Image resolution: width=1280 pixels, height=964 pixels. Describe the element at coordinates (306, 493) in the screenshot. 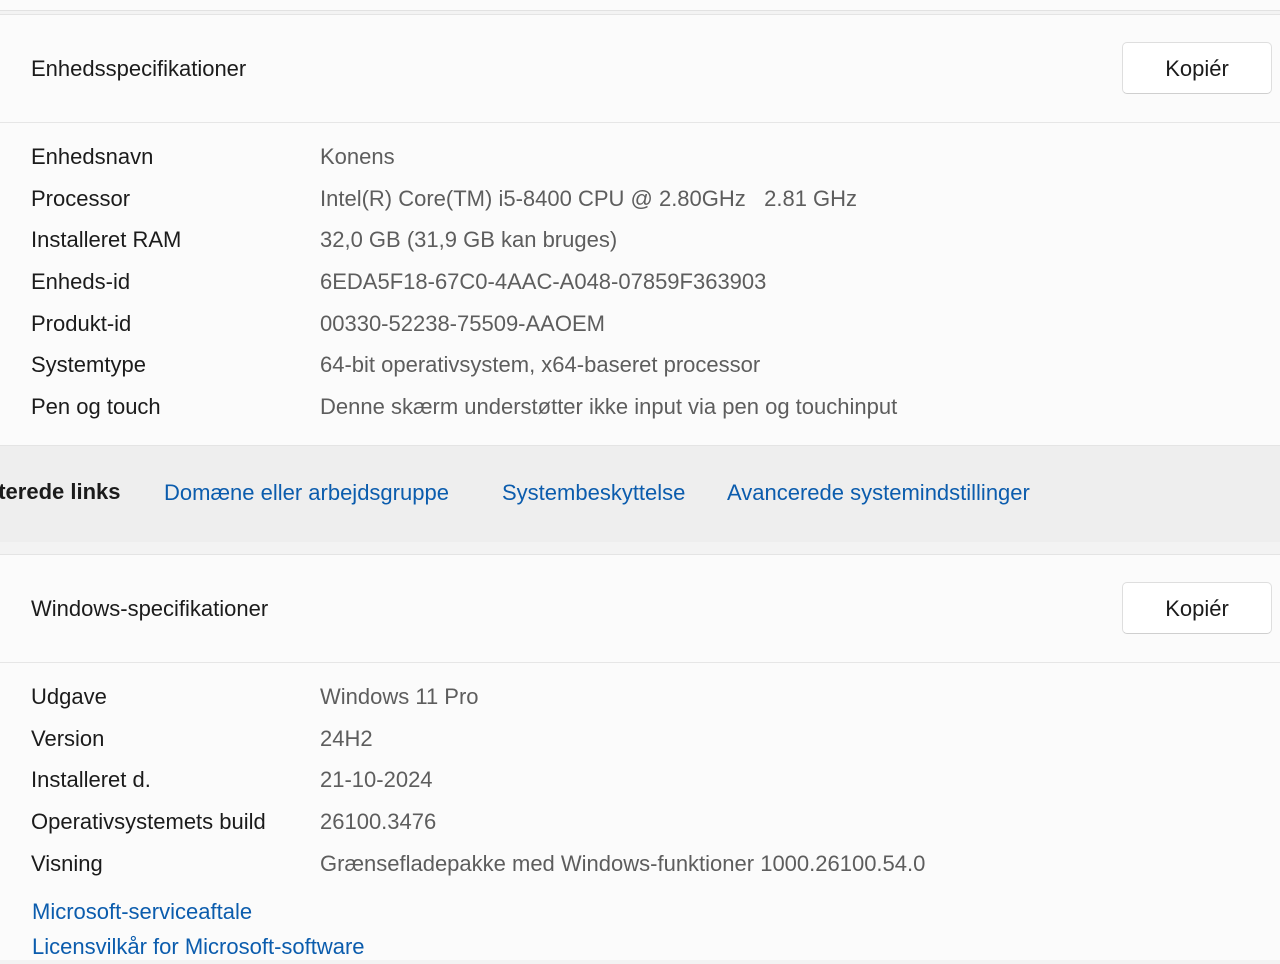

I see `domain-workgroup-link: Domæne eller arbejdsgruppe` at that location.